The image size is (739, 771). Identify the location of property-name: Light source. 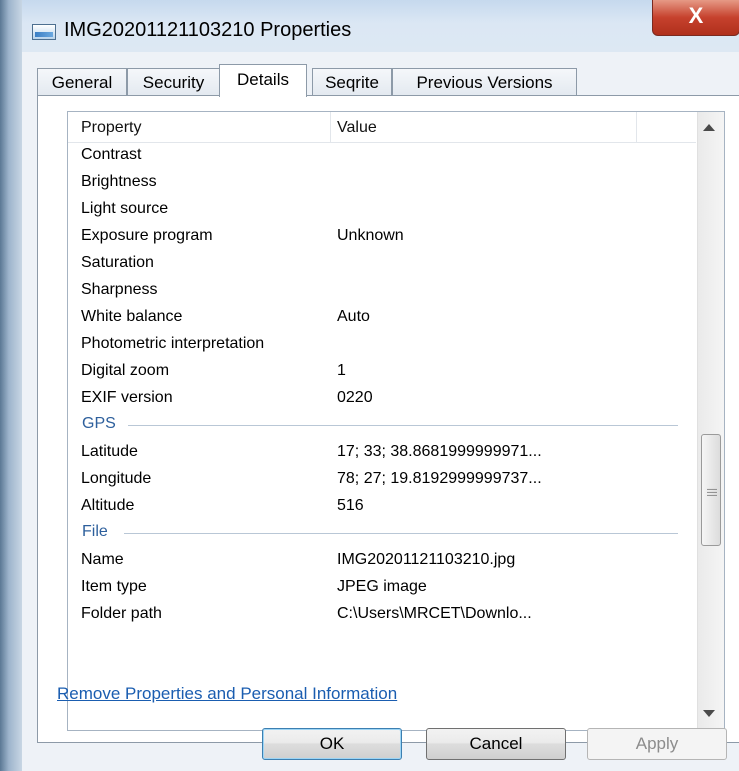
(125, 208).